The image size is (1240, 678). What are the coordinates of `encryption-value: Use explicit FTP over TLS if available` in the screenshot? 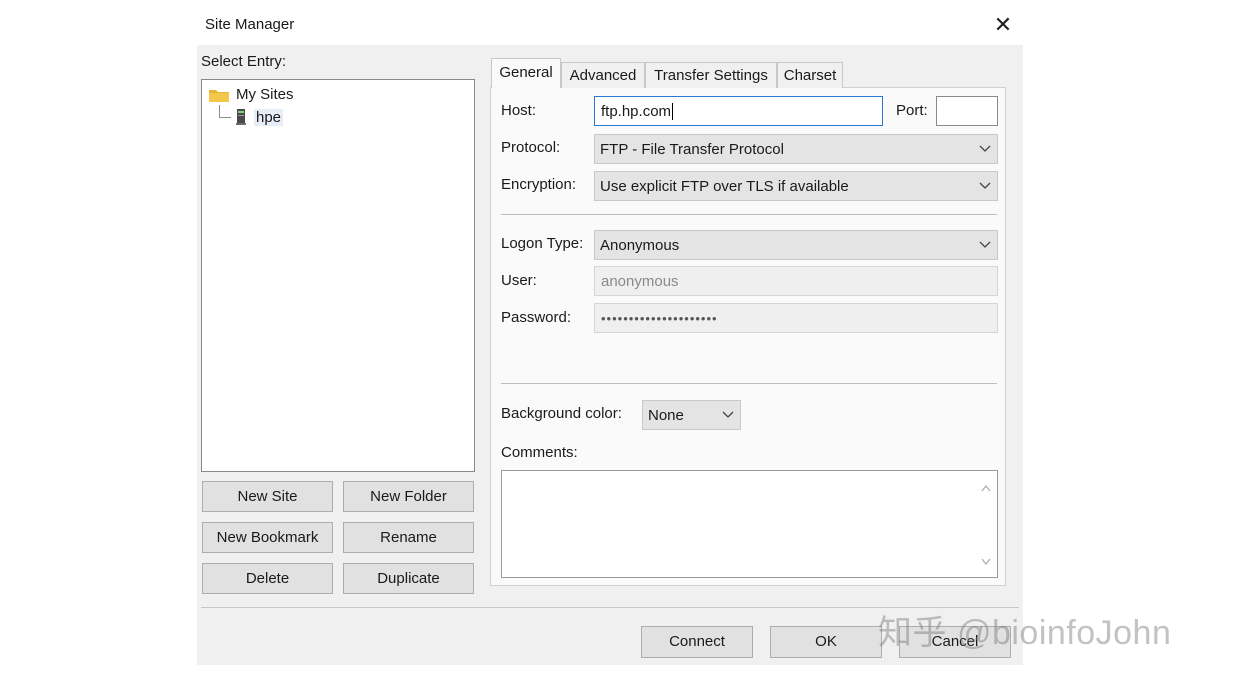 It's located at (724, 186).